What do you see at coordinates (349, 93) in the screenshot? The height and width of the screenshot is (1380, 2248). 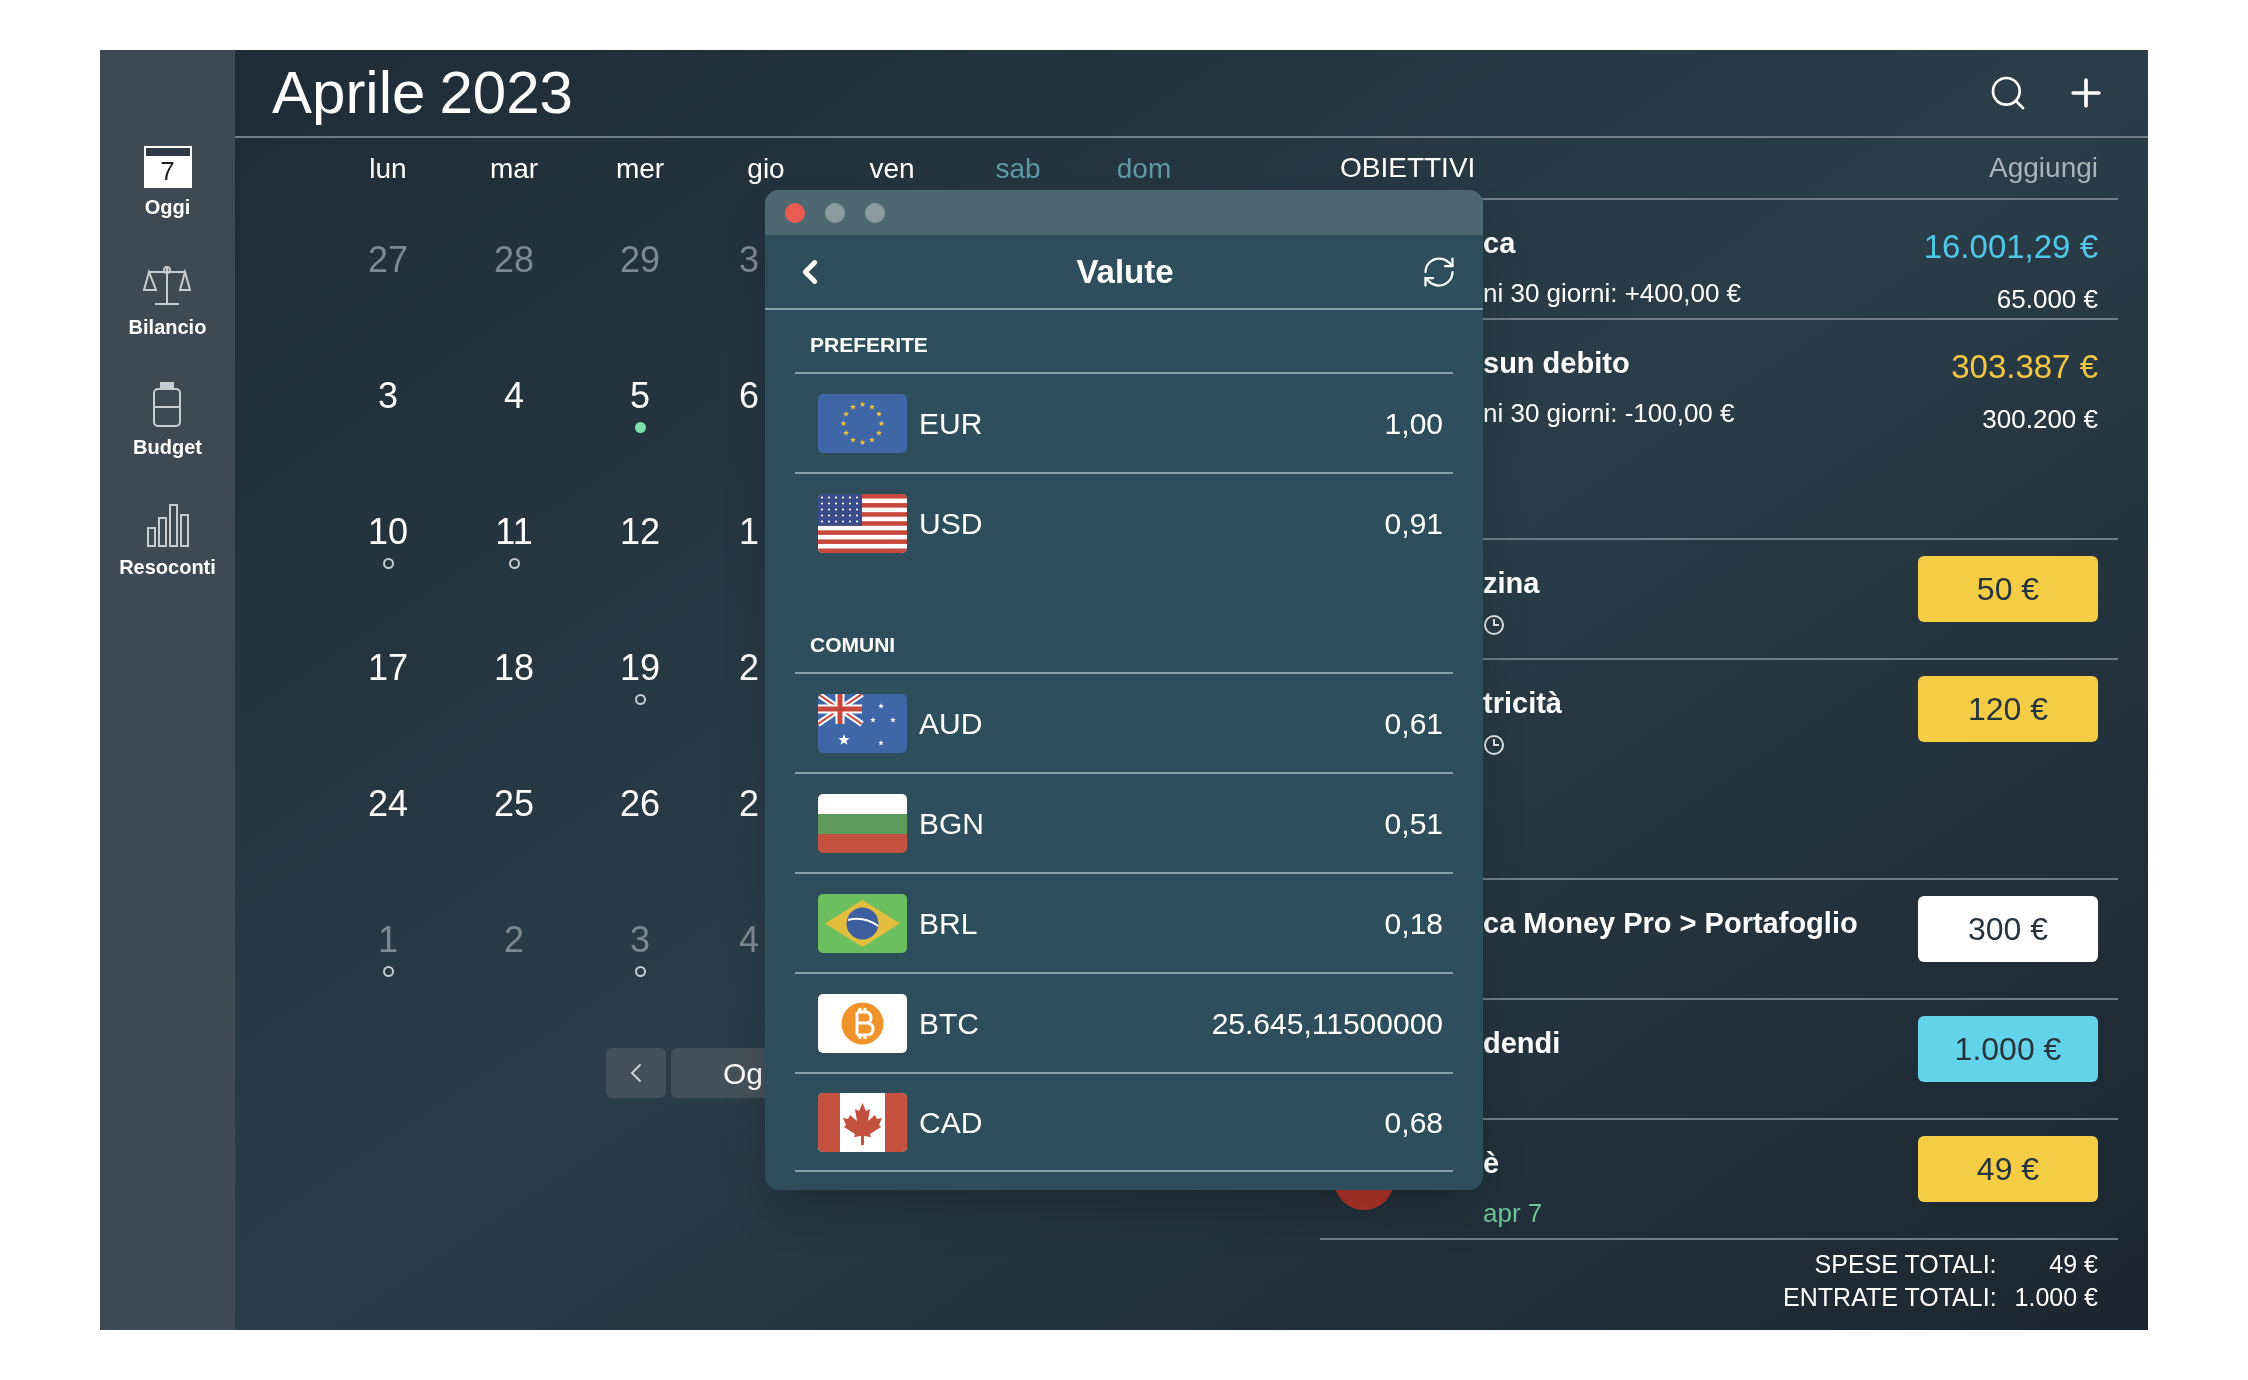 I see `month-title: Aprile` at bounding box center [349, 93].